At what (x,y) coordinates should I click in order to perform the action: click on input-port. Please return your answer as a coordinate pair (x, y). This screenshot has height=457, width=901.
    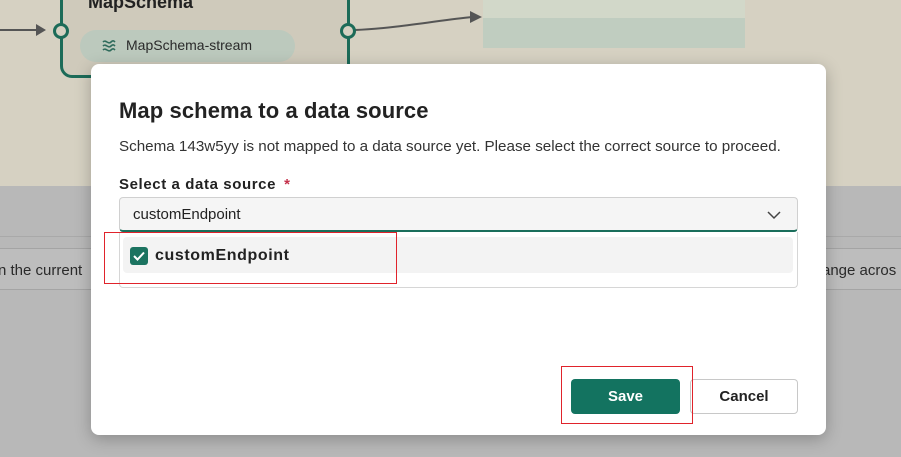
    Looking at the image, I should click on (61, 31).